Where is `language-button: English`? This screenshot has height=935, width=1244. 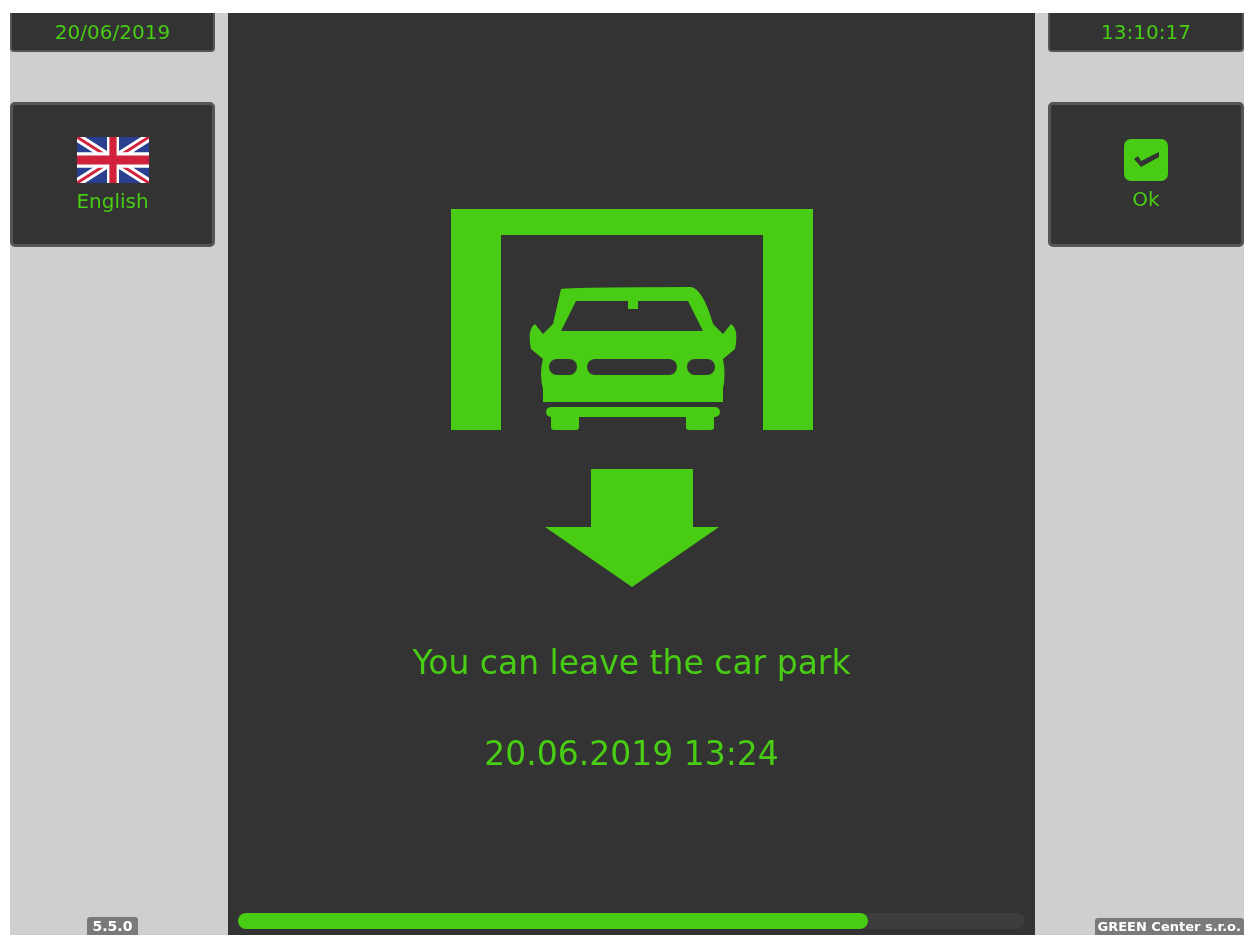
language-button: English is located at coordinates (112, 174).